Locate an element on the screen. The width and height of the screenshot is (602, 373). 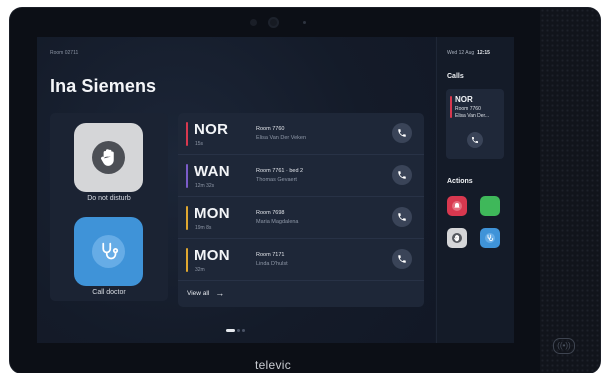
do-not-disturb-action-button is located at coordinates (457, 238).